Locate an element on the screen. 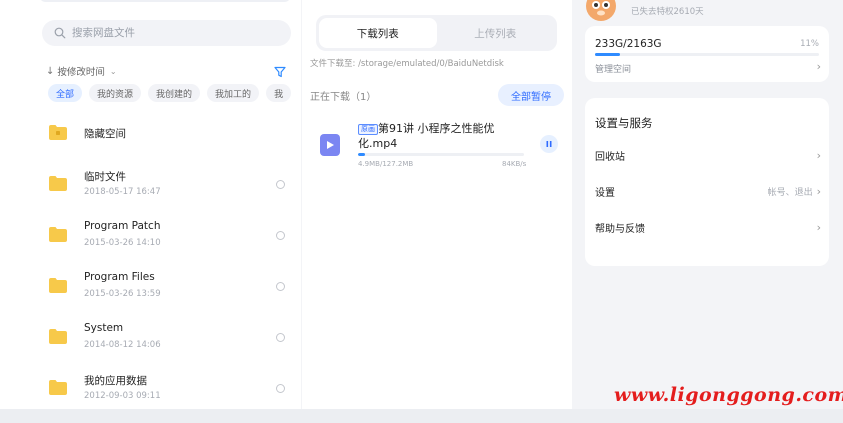  settings-item-label: 设置 is located at coordinates (605, 193).